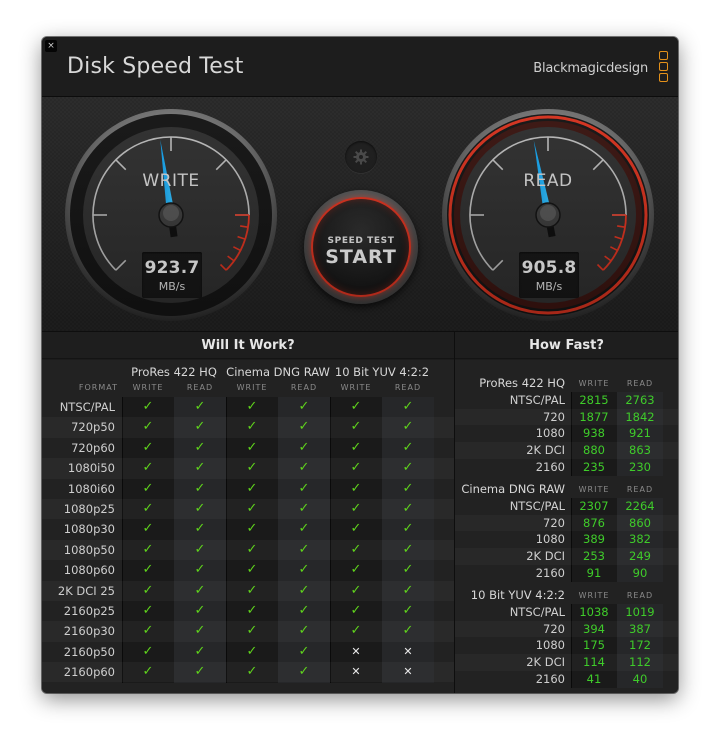  I want to click on speed-row: 1080 938 921, so click(566, 433).